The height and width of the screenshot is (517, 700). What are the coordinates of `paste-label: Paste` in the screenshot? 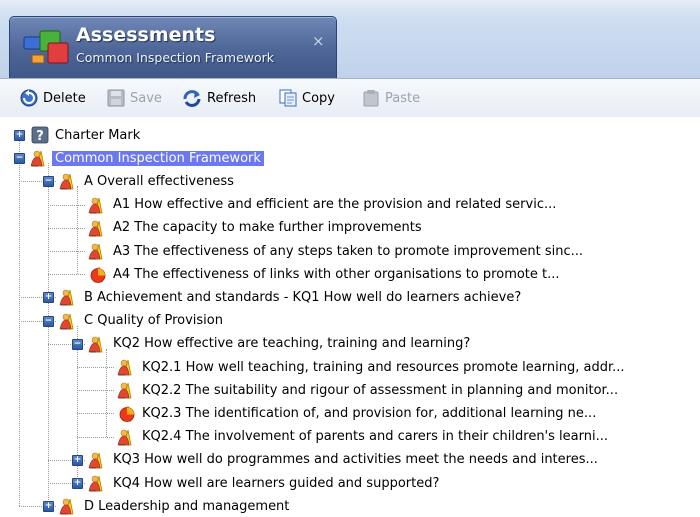 It's located at (403, 98).